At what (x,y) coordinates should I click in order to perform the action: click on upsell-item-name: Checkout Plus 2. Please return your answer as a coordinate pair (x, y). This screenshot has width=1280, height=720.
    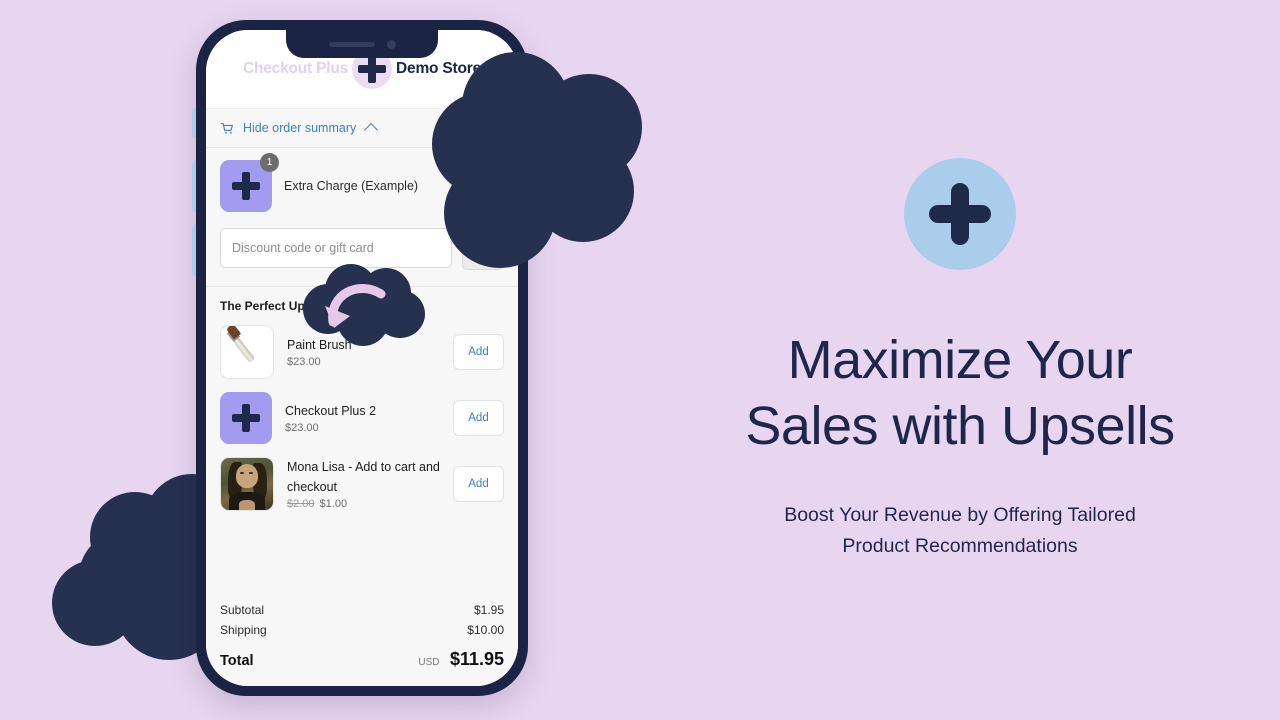
    Looking at the image, I should click on (331, 410).